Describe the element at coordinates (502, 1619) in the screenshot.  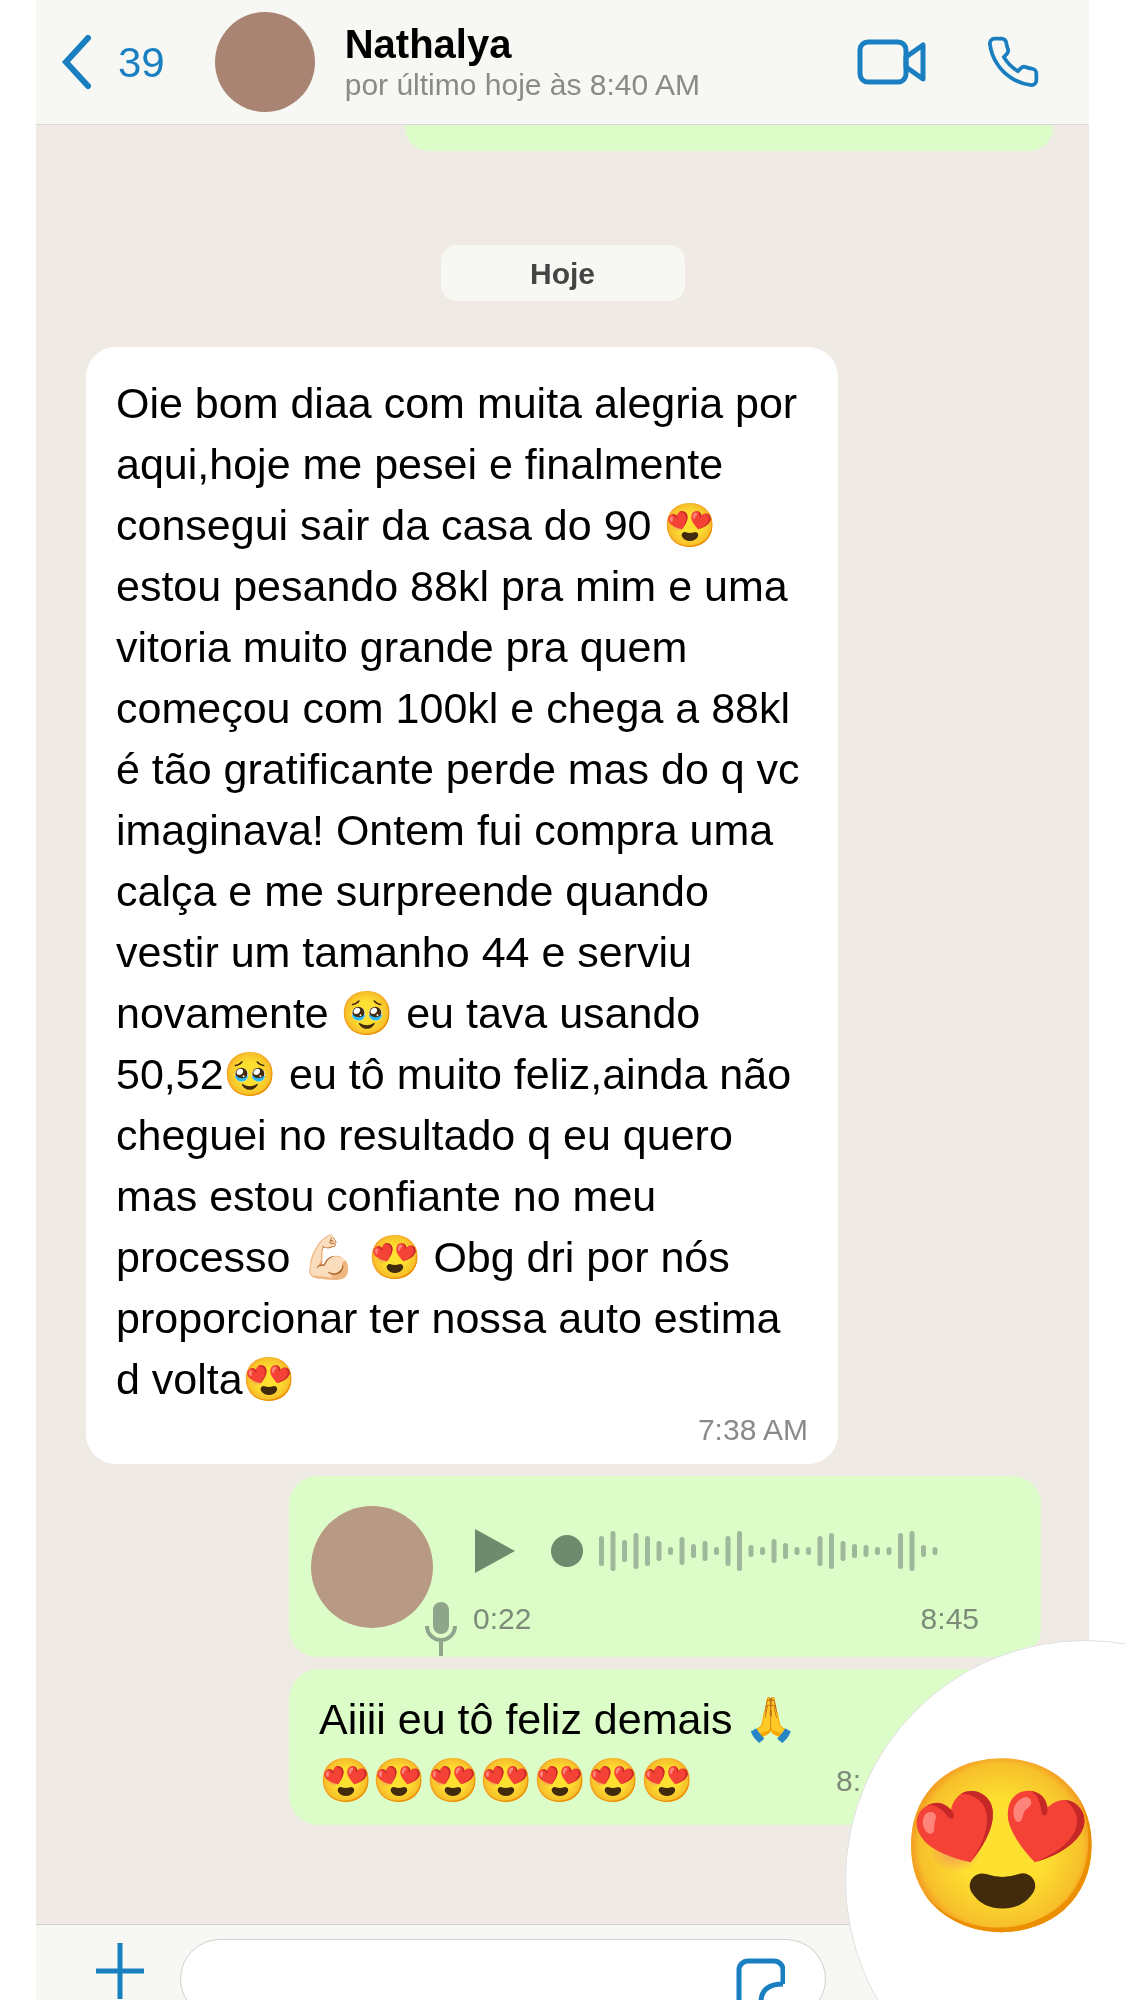
I see `audio-duration: 0:22` at that location.